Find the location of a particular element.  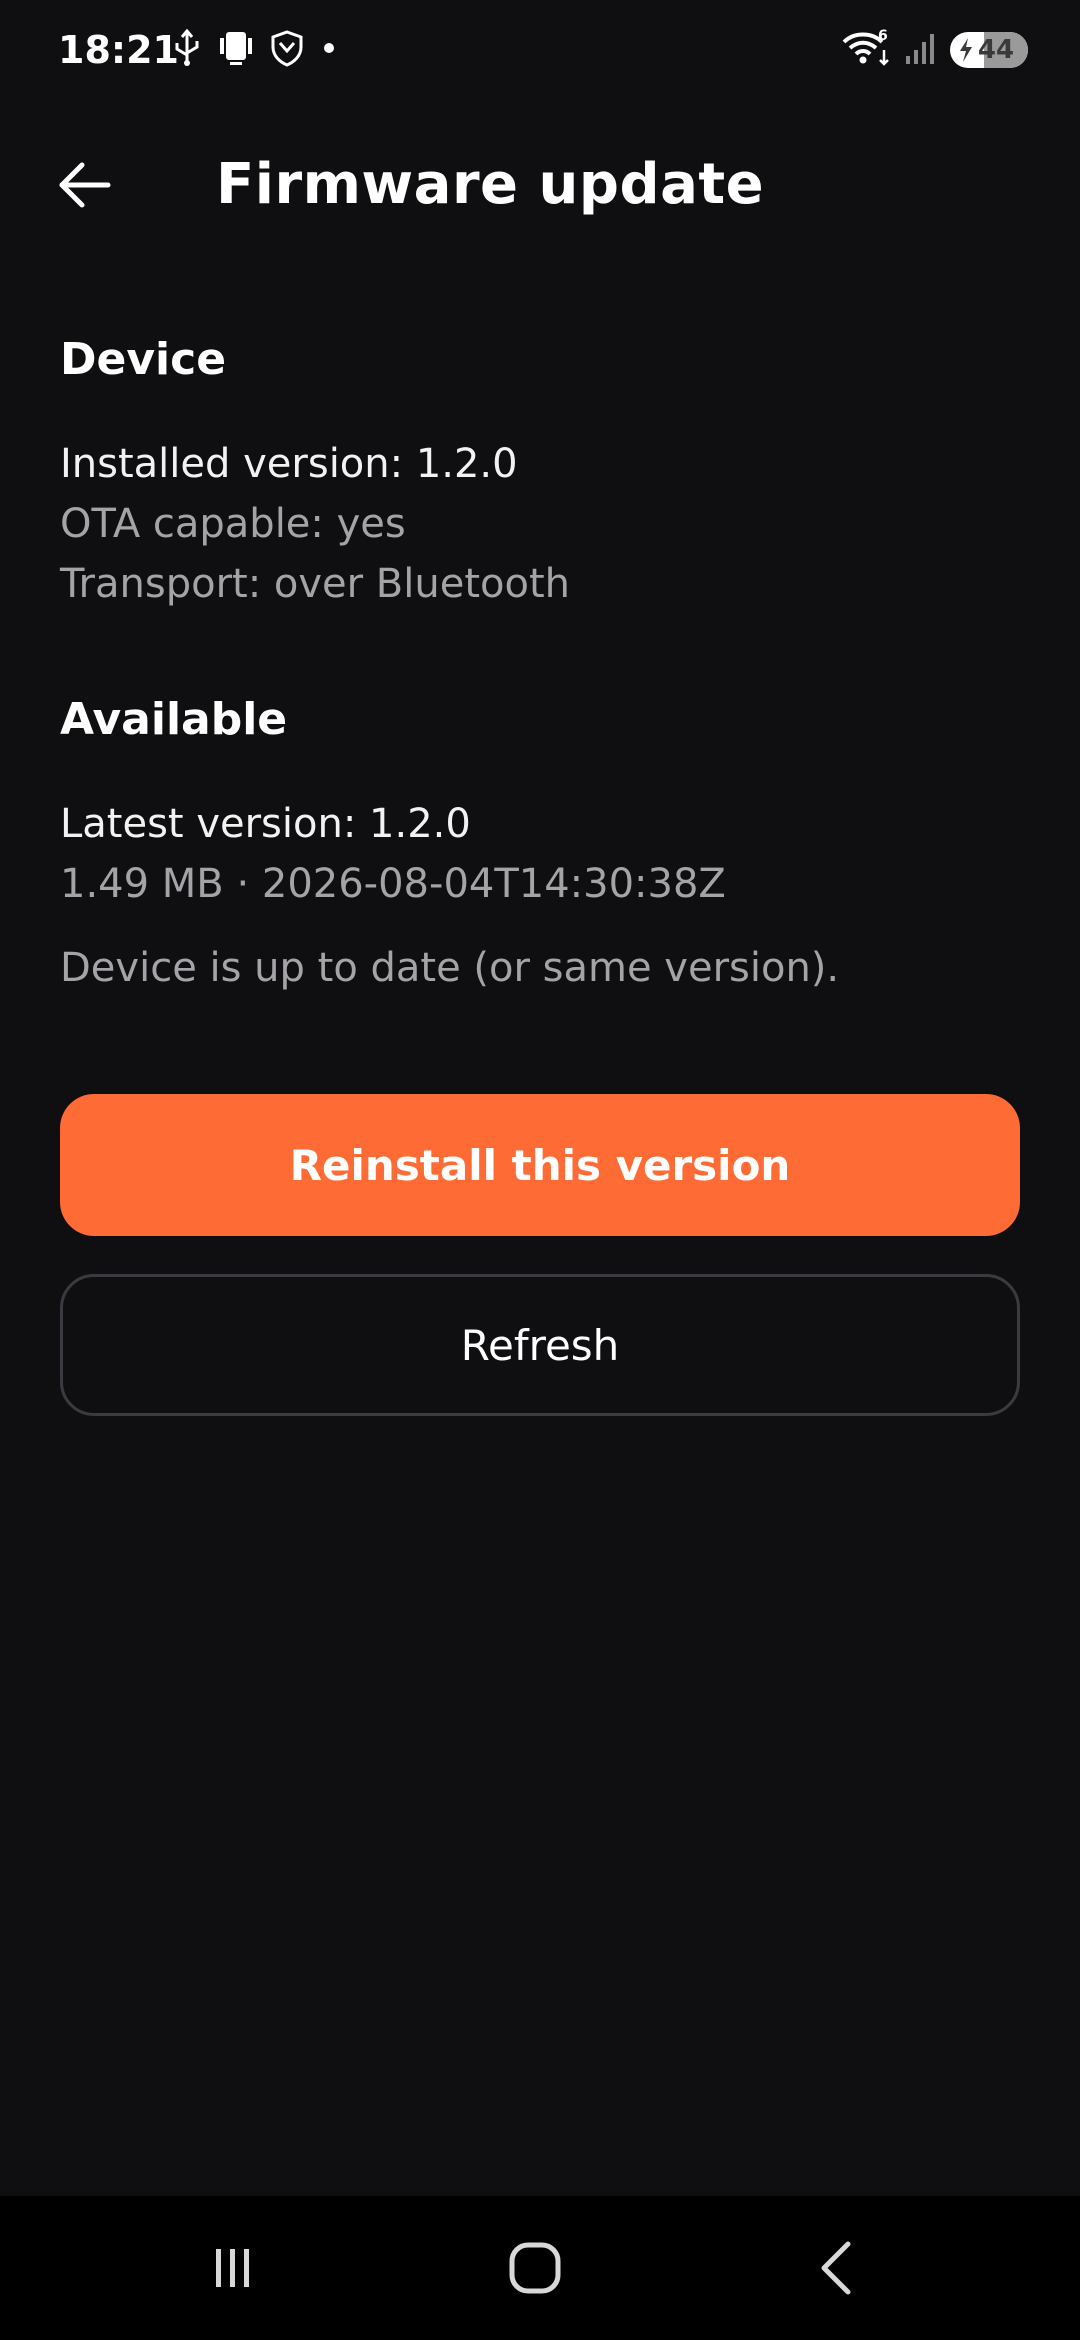

battery-charging-icon: 44 is located at coordinates (989, 50).